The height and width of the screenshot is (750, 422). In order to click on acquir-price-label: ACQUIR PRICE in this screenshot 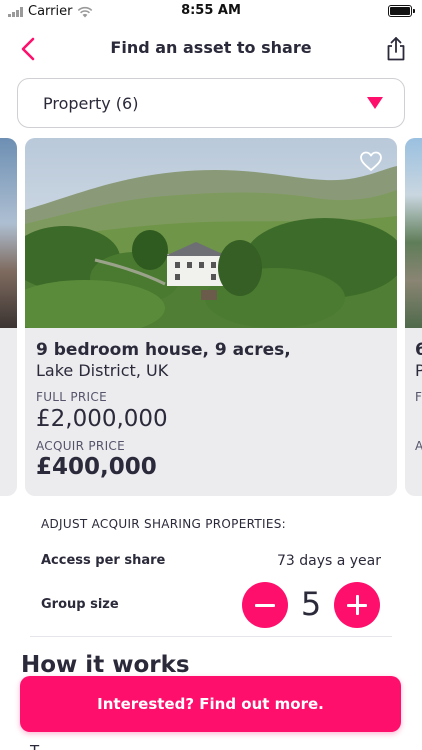, I will do `click(80, 446)`.